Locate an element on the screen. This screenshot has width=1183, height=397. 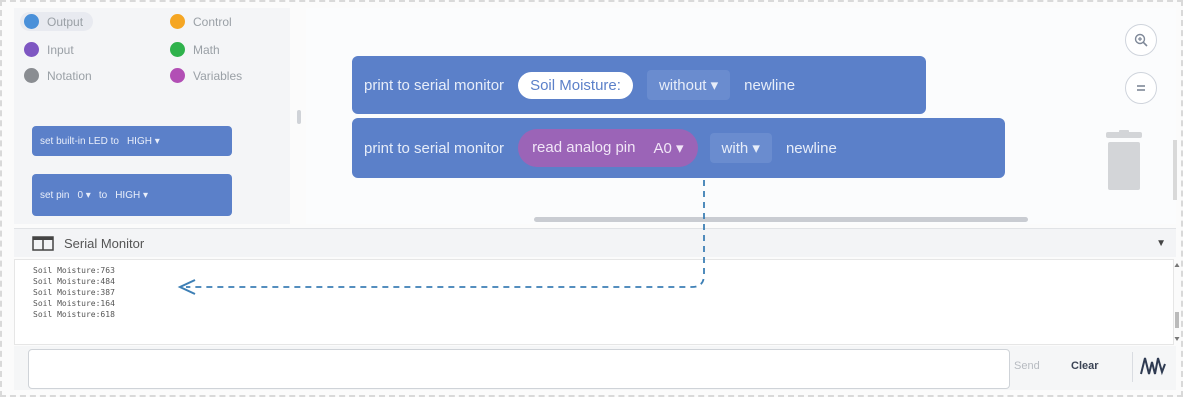
set-pin-label: set pin is located at coordinates (55, 195).